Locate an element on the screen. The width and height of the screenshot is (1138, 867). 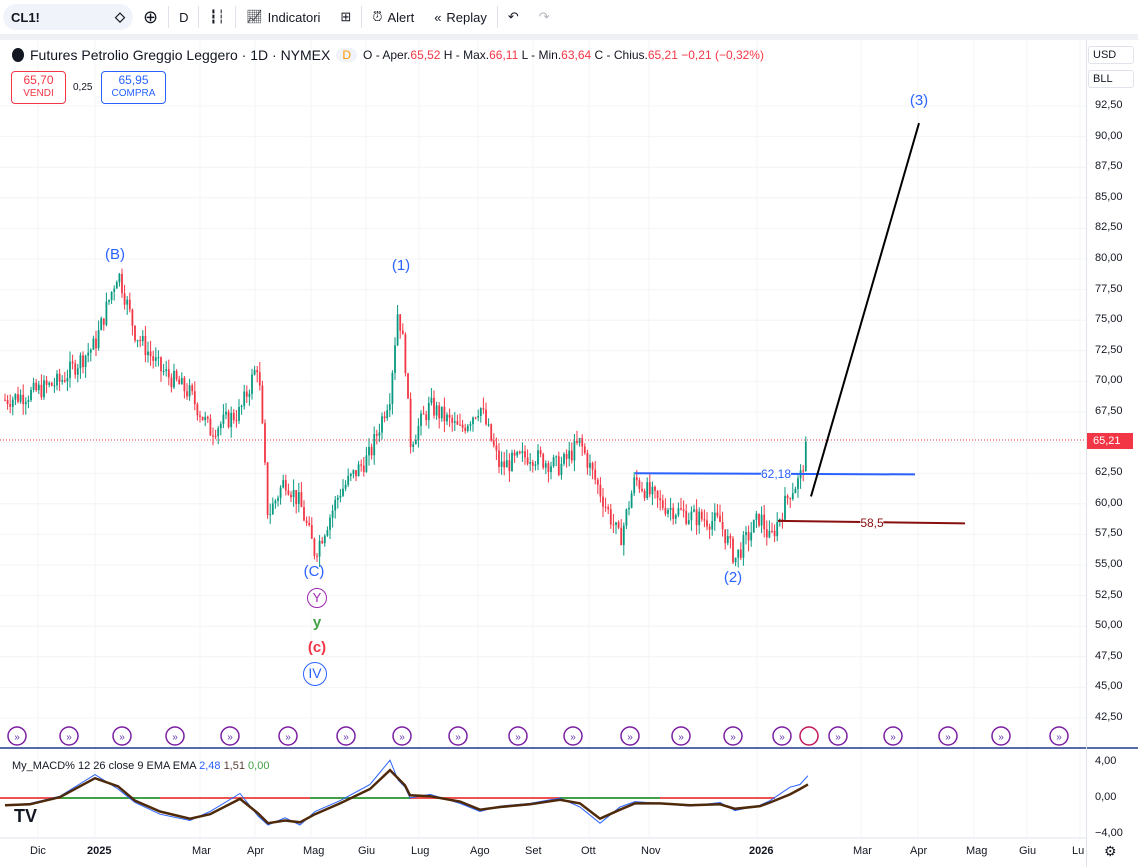
time-tick: Lug is located at coordinates (420, 851).